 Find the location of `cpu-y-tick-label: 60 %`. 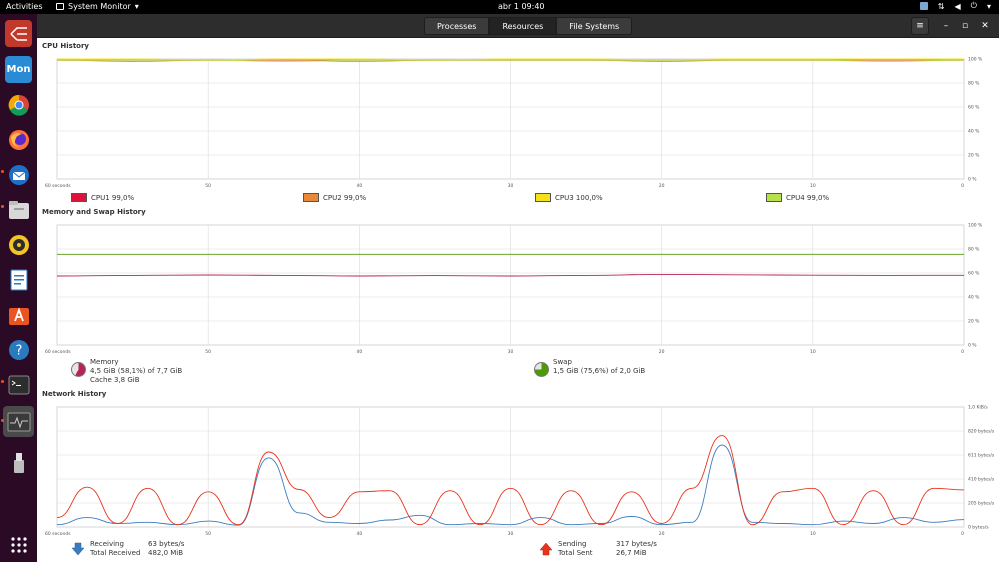

cpu-y-tick-label: 60 % is located at coordinates (974, 108).